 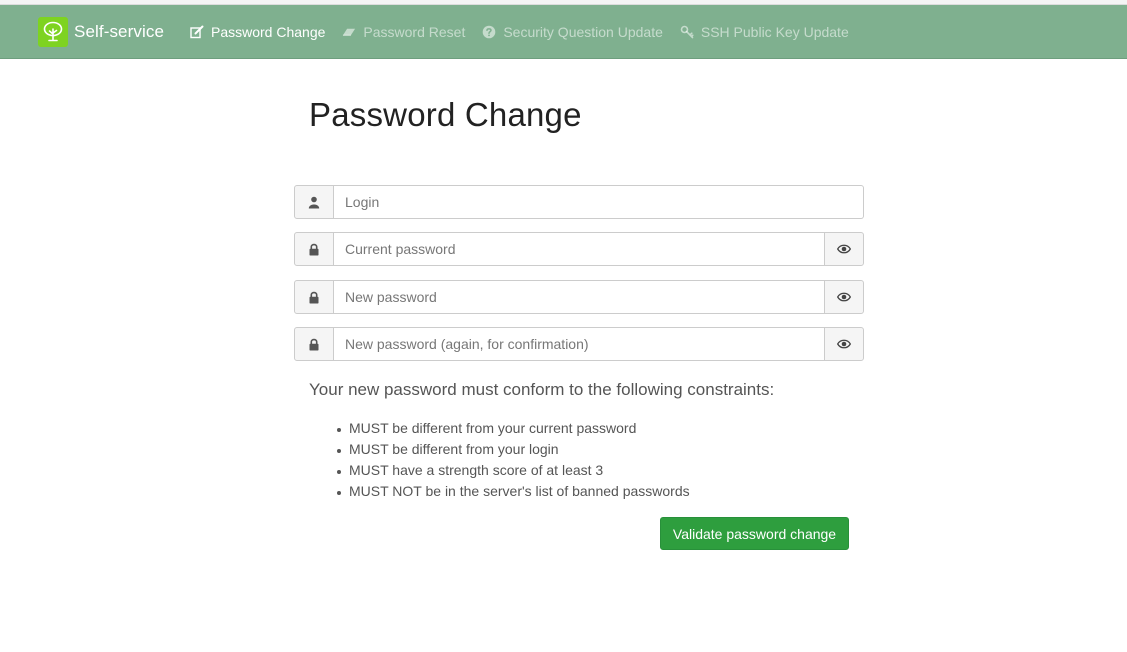 I want to click on nav-item-label: SSH Public Key Update, so click(x=774, y=31).